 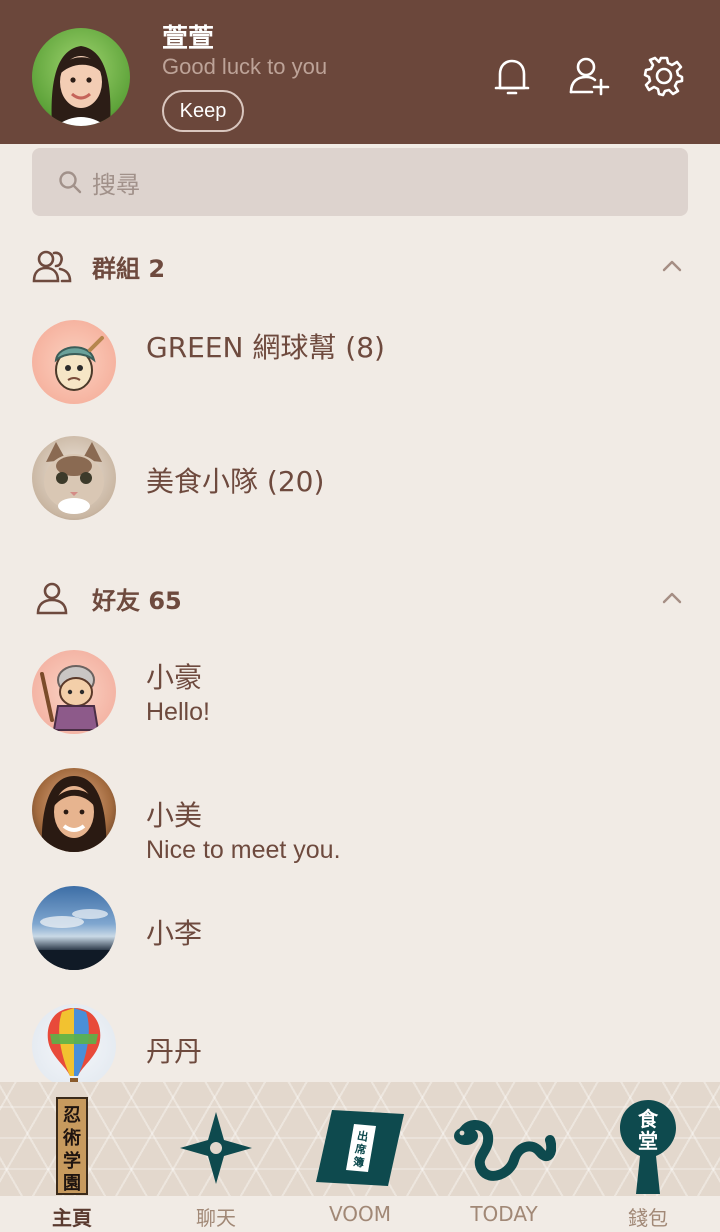 I want to click on nav-item-today: TODAY, so click(x=504, y=1157).